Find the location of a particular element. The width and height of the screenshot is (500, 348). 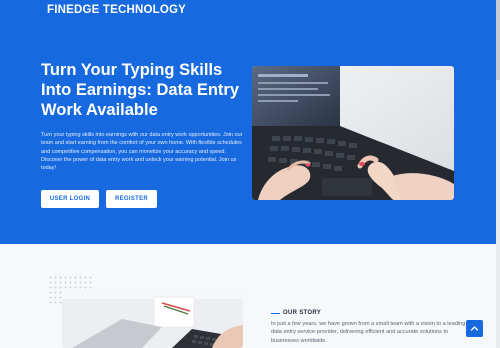

story-label: OUR STORY is located at coordinates (296, 313).